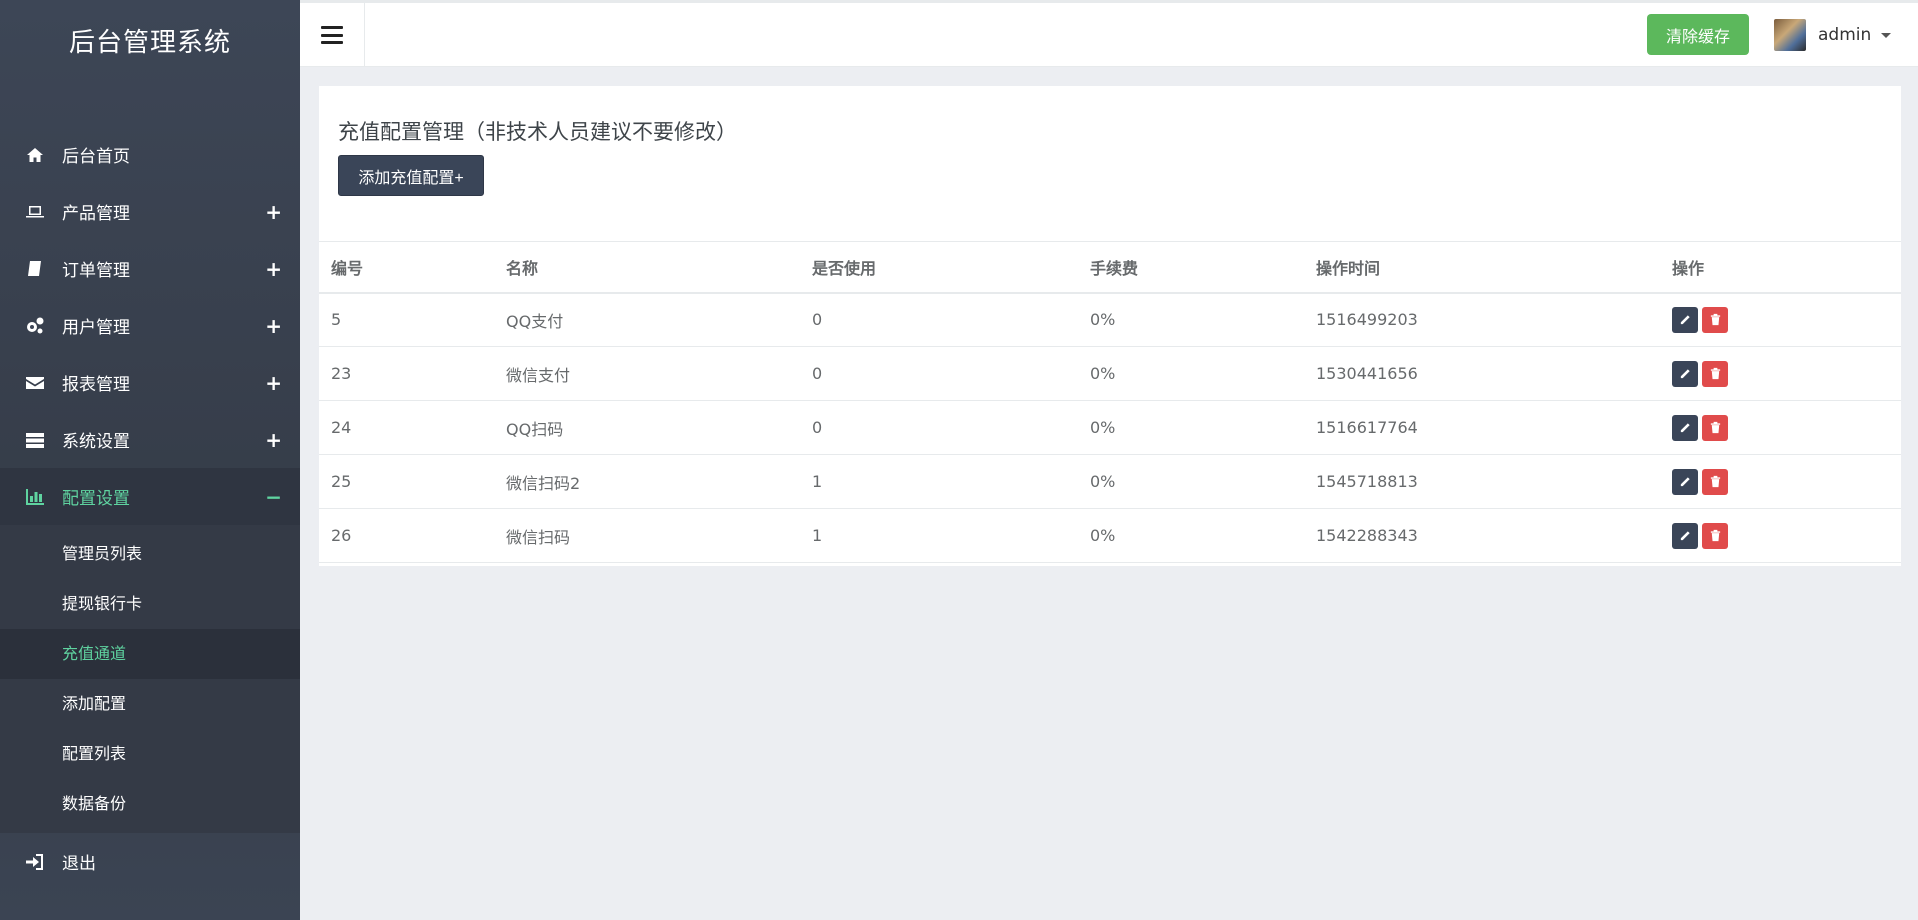 This screenshot has width=1918, height=920. I want to click on sidebar-item-config-settings: 配置设置 −, so click(150, 496).